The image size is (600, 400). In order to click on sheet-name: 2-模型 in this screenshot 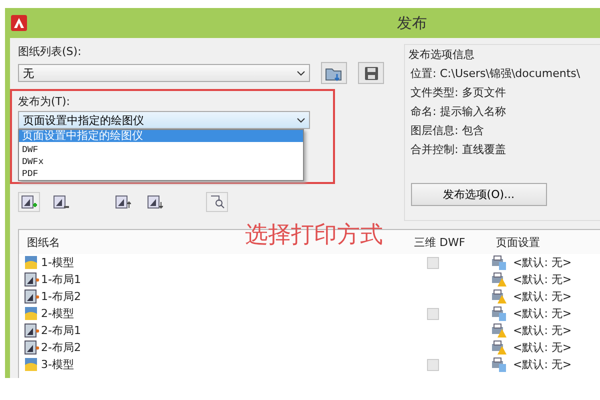, I will do `click(57, 313)`.